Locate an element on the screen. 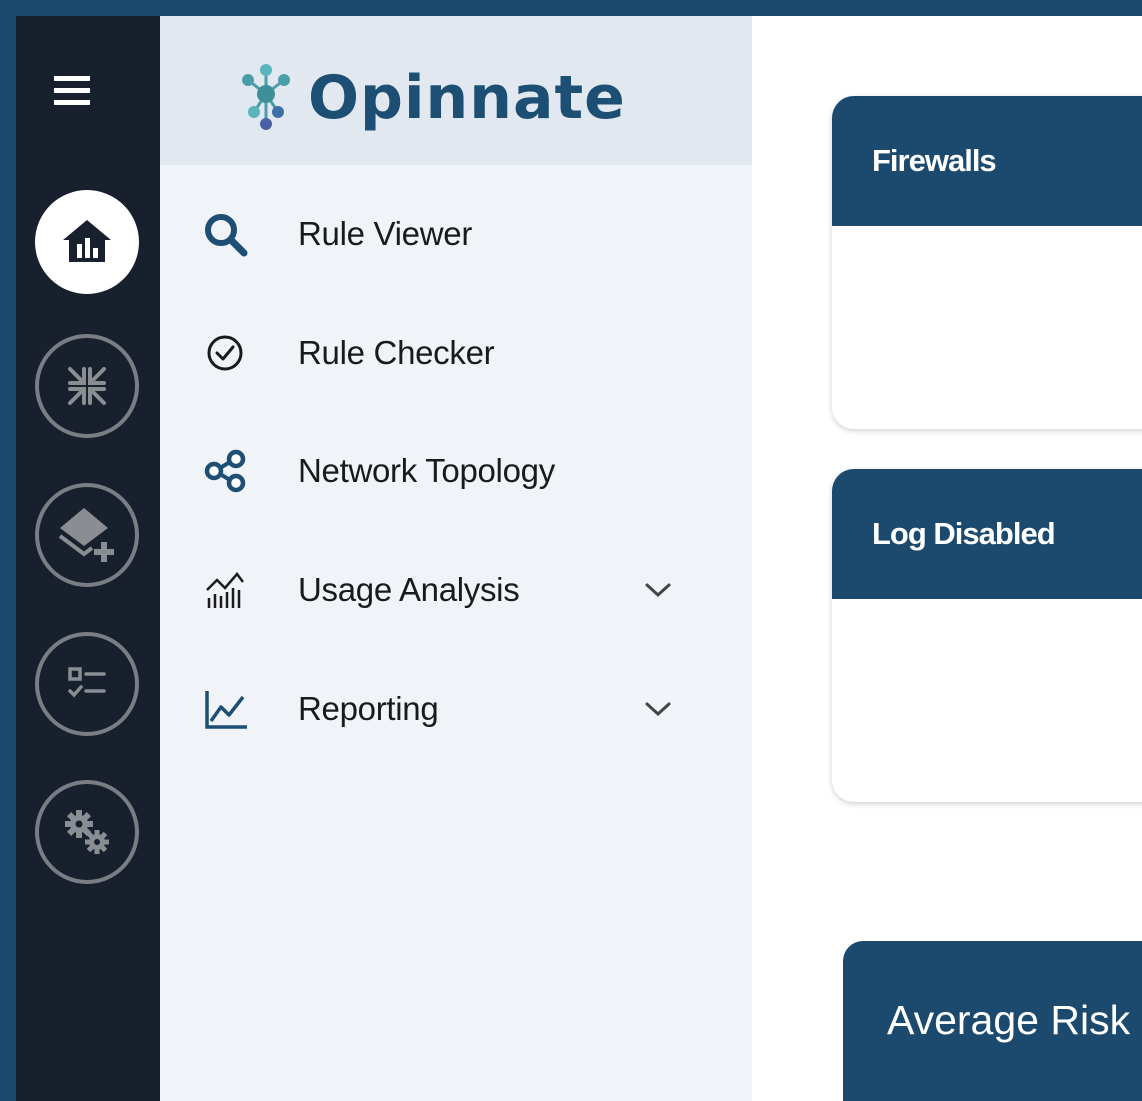 This screenshot has height=1101, width=1142. brand-logo: Opinnate is located at coordinates (430, 98).